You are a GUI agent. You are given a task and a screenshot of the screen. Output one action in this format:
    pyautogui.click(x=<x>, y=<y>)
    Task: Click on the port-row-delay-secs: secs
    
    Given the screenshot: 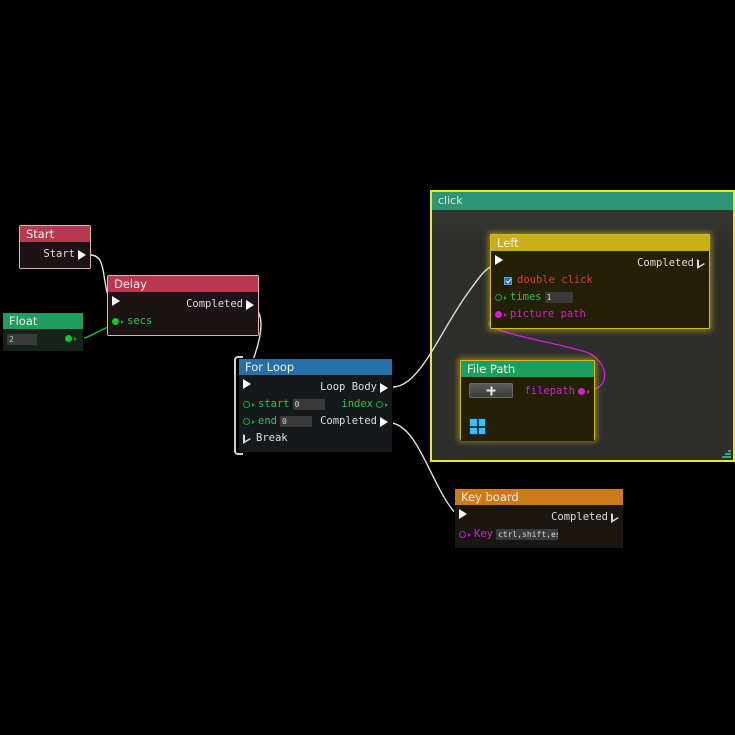 What is the action you would take?
    pyautogui.click(x=183, y=321)
    